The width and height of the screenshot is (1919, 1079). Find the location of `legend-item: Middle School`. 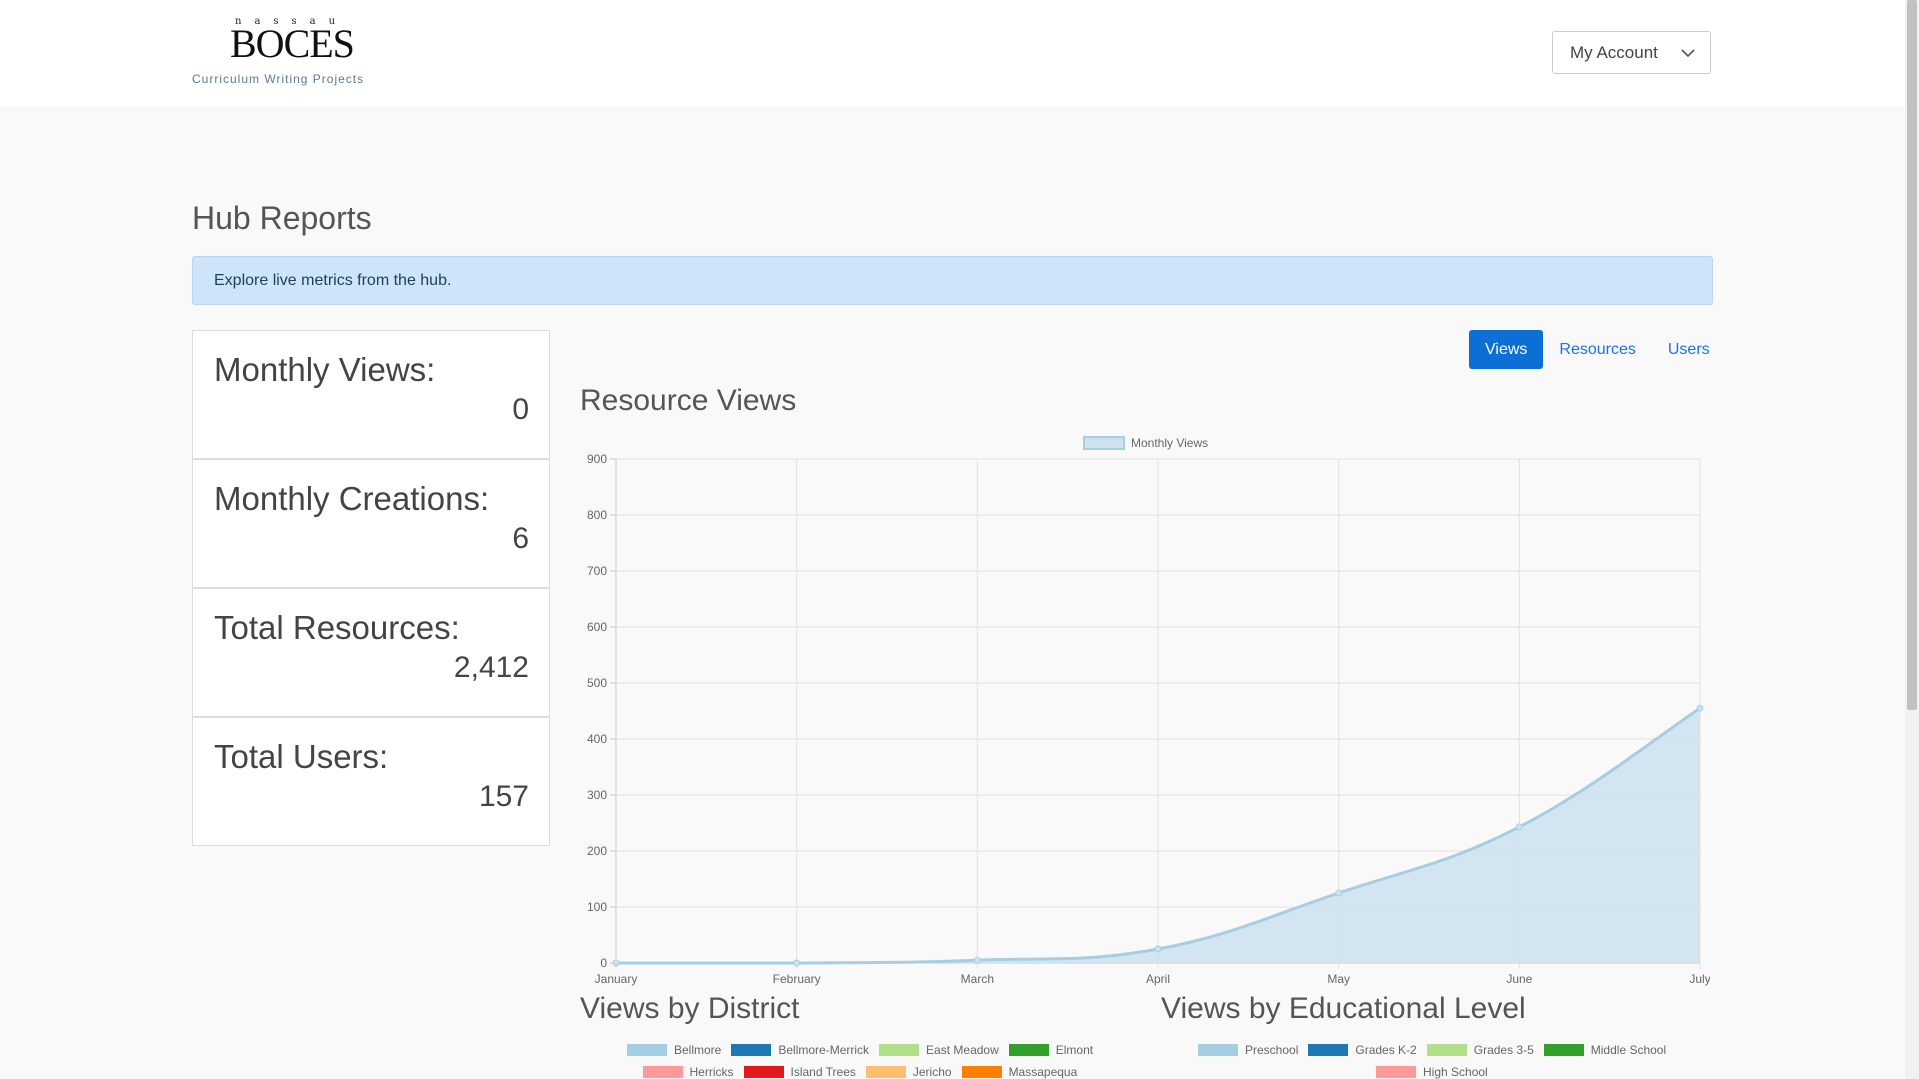

legend-item: Middle School is located at coordinates (1605, 1050).